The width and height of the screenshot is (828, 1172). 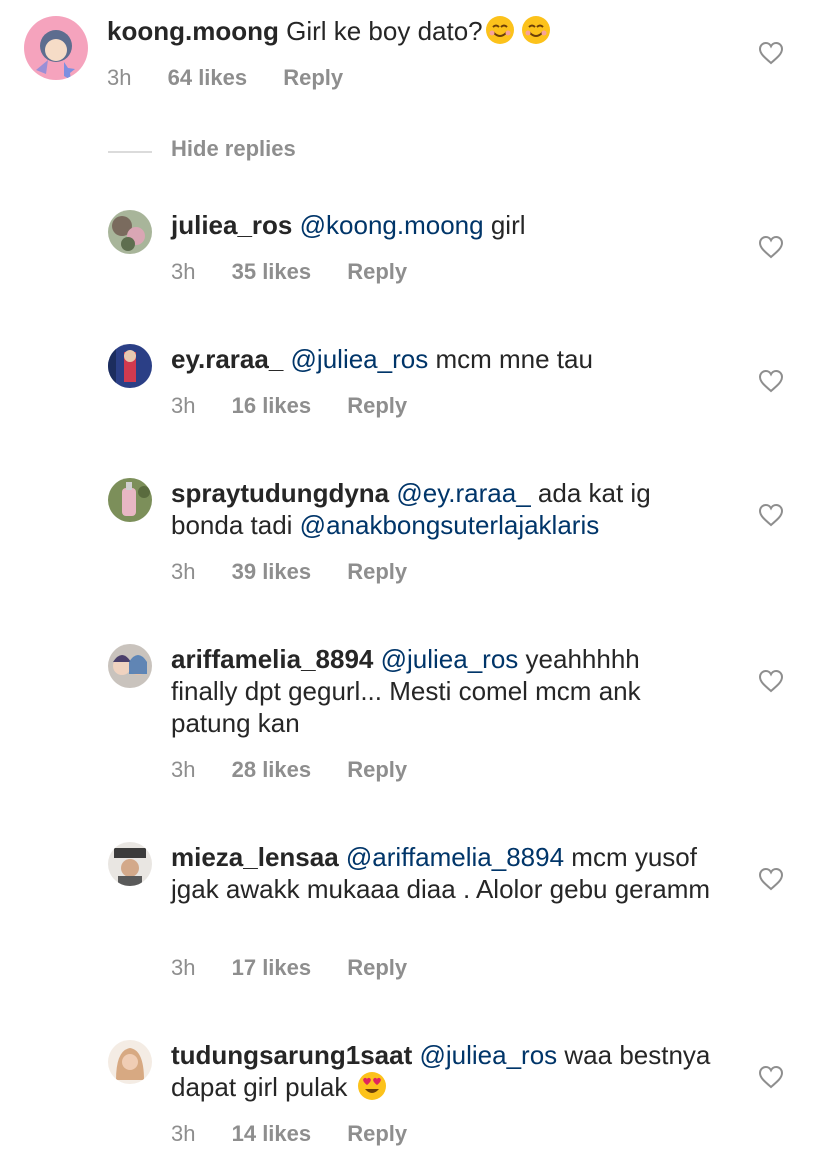 What do you see at coordinates (392, 225) in the screenshot?
I see `mention-link: @koong.moong` at bounding box center [392, 225].